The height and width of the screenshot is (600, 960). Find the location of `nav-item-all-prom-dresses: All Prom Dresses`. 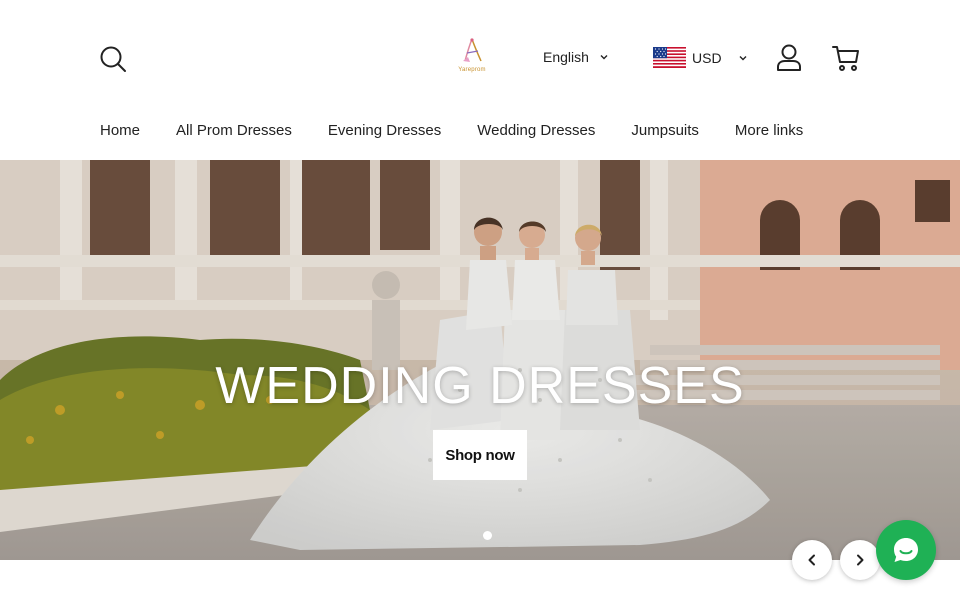

nav-item-all-prom-dresses: All Prom Dresses is located at coordinates (234, 130).